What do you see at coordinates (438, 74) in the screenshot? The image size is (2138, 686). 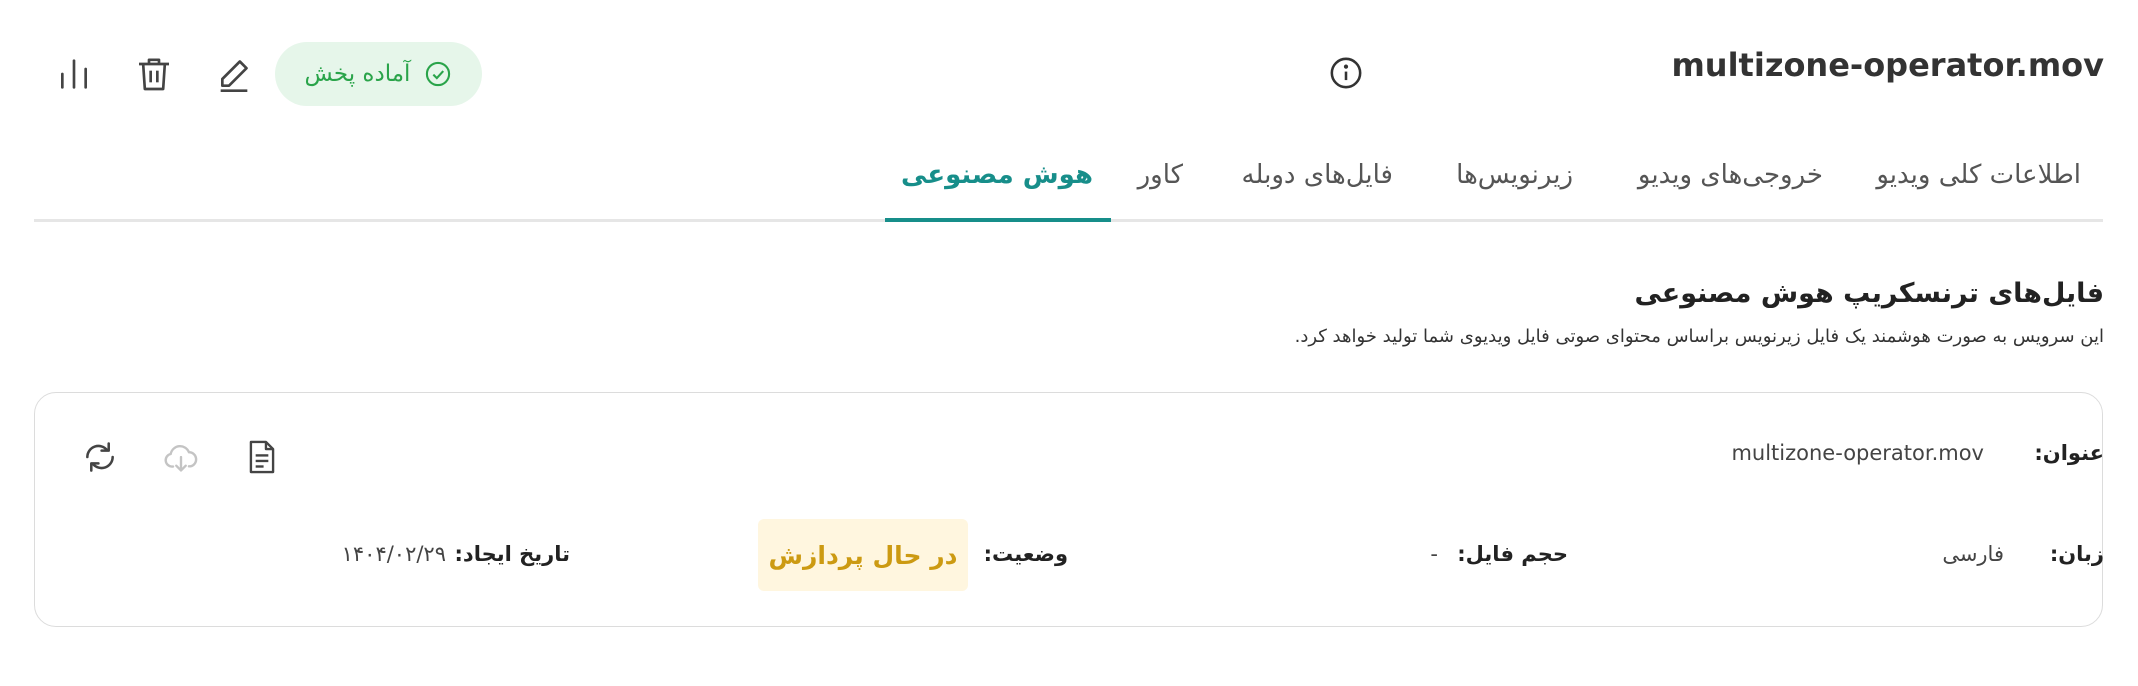 I see `check-circle-icon` at bounding box center [438, 74].